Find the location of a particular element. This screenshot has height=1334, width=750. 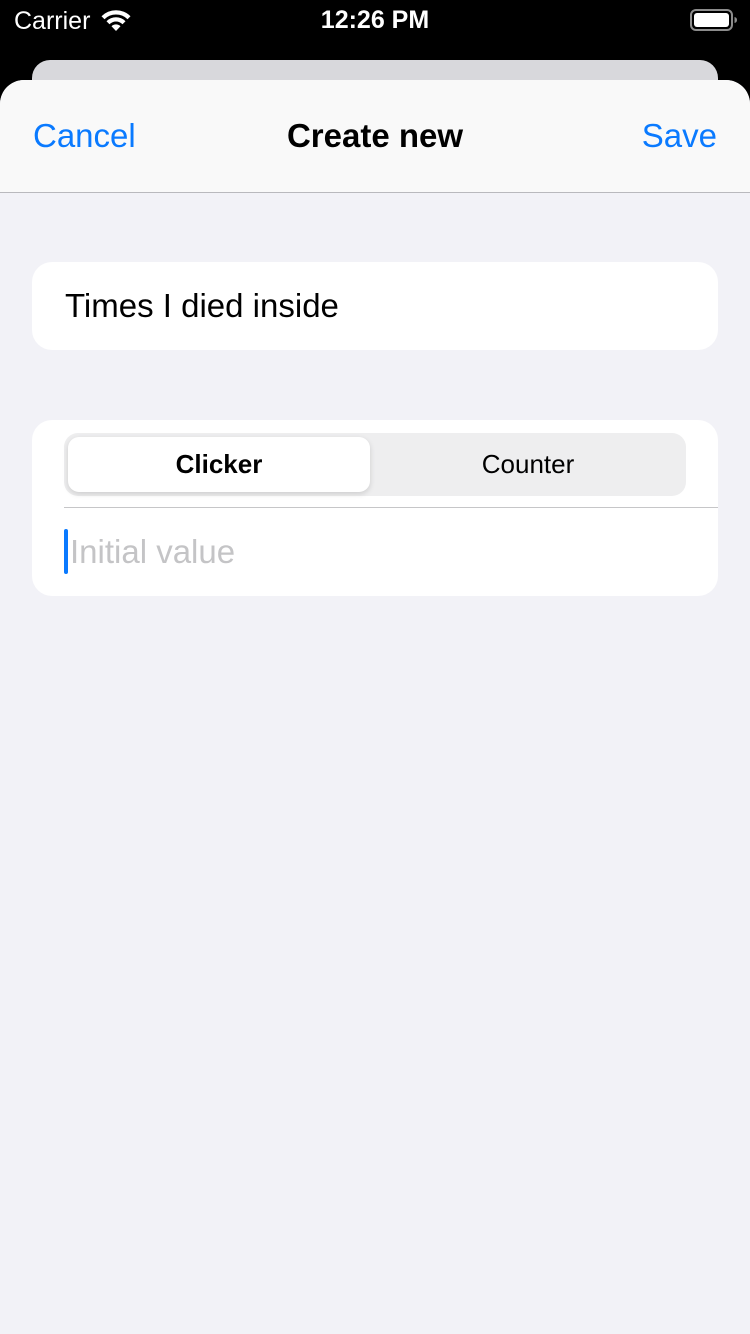

type-settings-group: Clicker Counter is located at coordinates (375, 508).